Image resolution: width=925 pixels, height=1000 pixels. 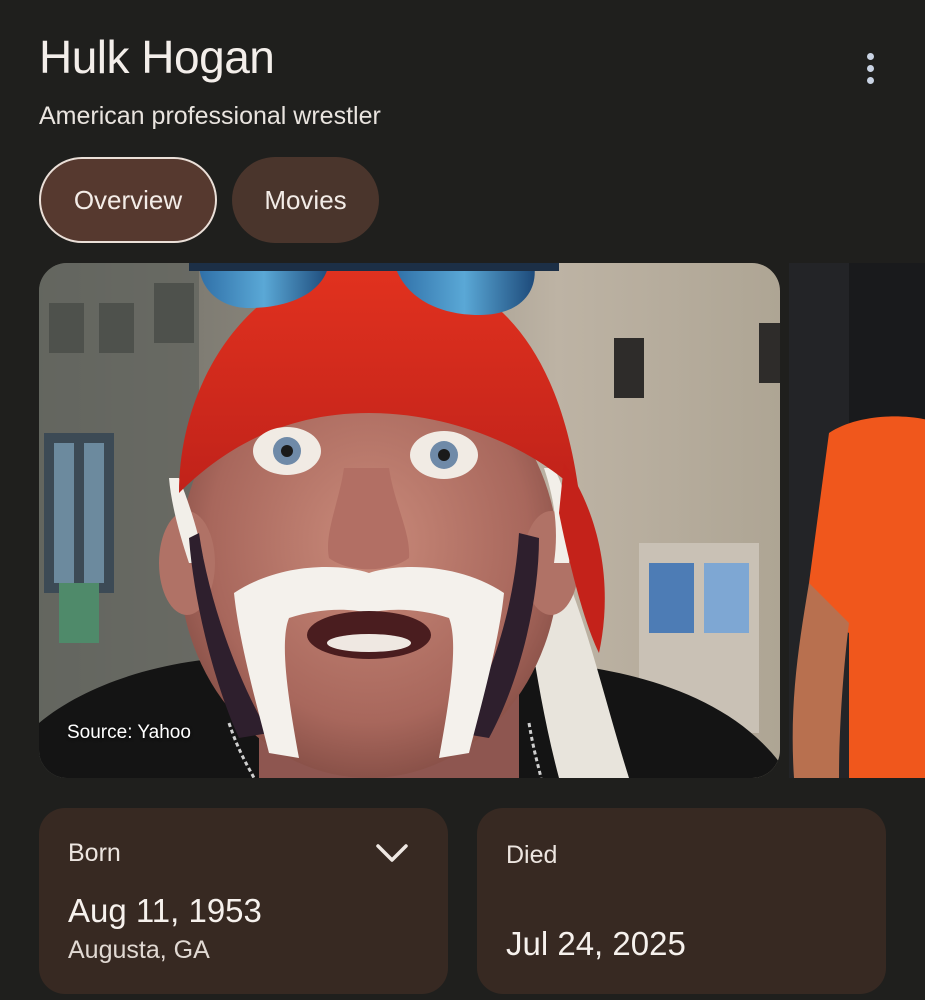 I want to click on died-card: Died Jul 24, 2025, so click(x=681, y=901).